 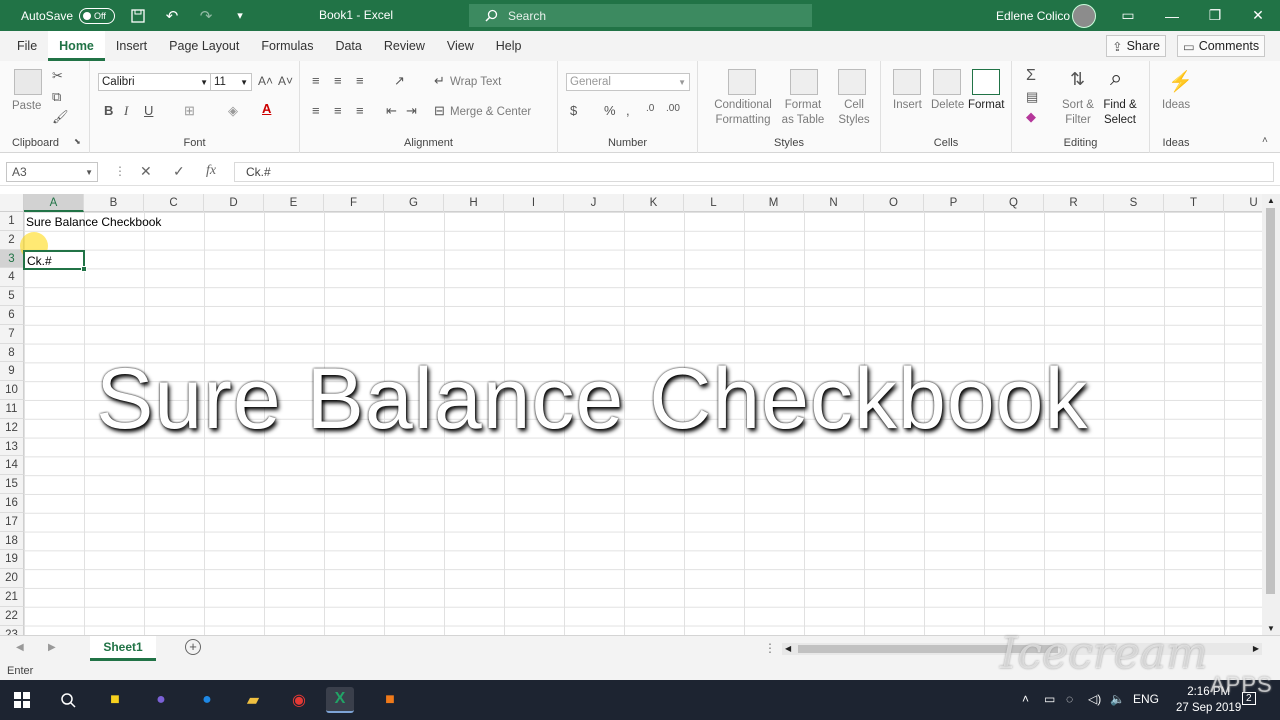 I want to click on row-header-7: 7, so click(x=12, y=334).